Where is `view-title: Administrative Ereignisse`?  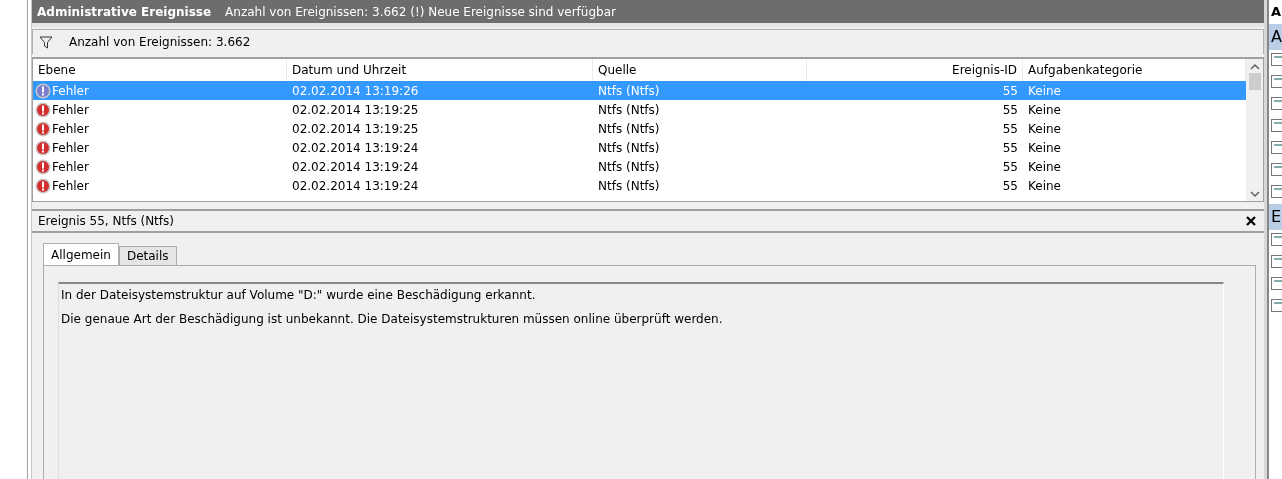 view-title: Administrative Ereignisse is located at coordinates (124, 11).